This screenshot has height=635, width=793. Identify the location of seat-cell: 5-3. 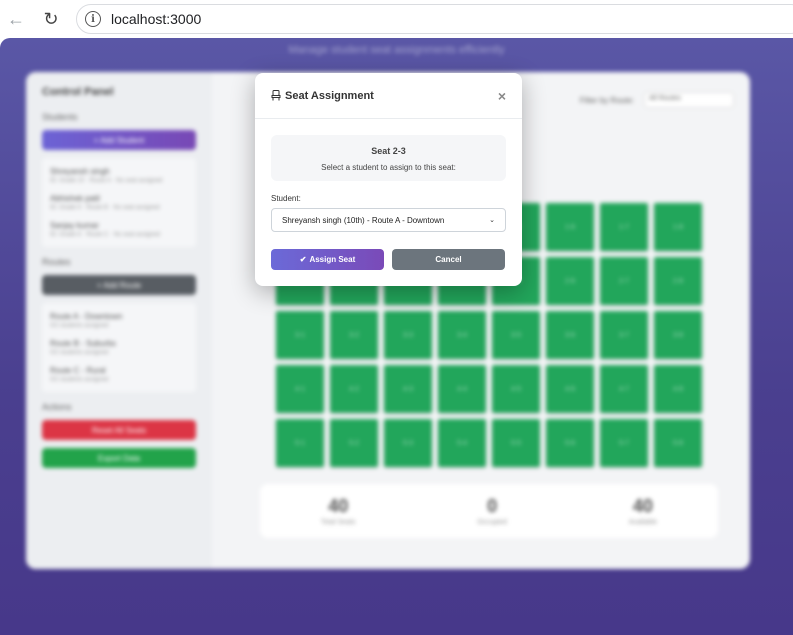
(408, 443).